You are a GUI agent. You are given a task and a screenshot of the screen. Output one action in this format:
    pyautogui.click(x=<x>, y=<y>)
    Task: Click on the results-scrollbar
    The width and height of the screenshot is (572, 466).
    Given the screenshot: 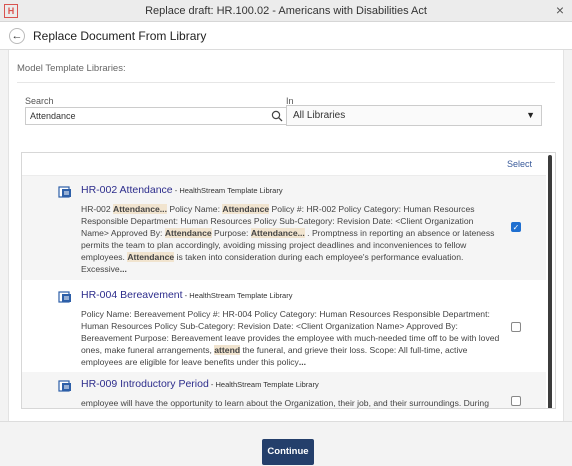 What is the action you would take?
    pyautogui.click(x=550, y=281)
    